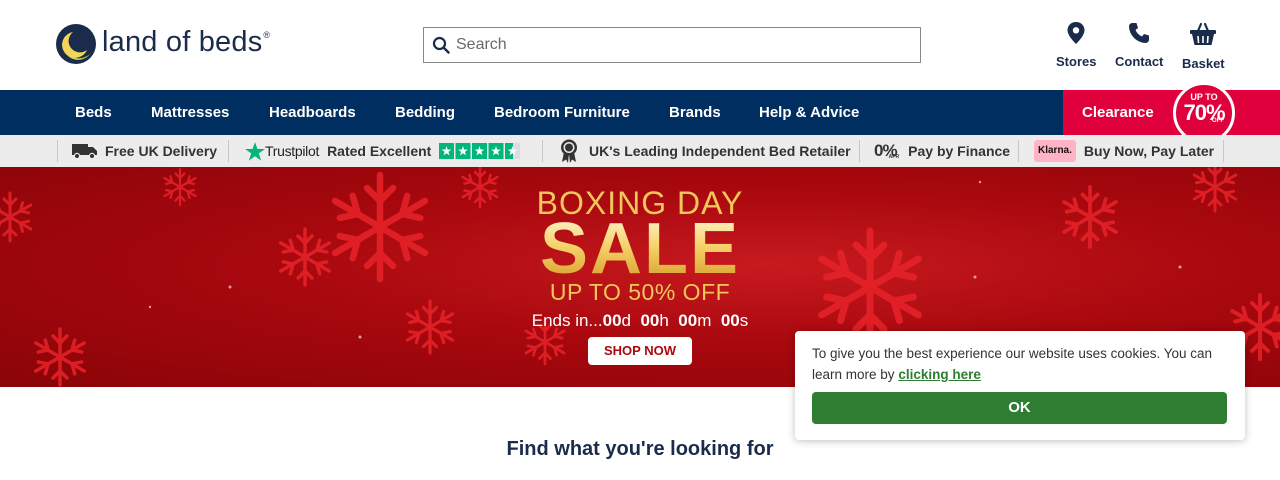 The image size is (1280, 480). I want to click on countdown-days: 00, so click(612, 320).